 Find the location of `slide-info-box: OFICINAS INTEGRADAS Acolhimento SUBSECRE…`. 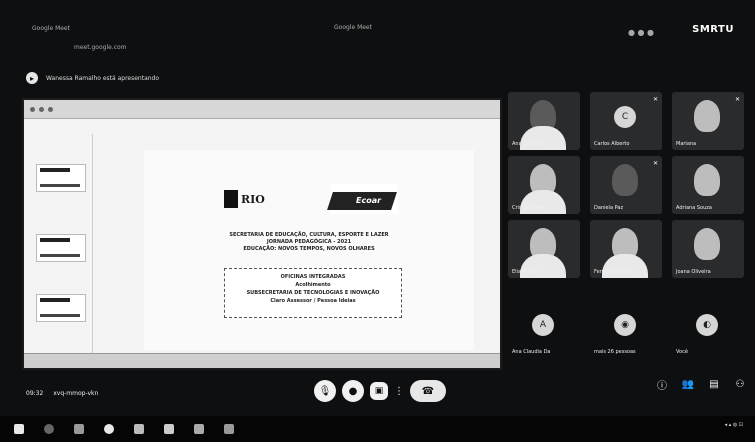

slide-info-box: OFICINAS INTEGRADAS Acolhimento SUBSECRE… is located at coordinates (313, 293).